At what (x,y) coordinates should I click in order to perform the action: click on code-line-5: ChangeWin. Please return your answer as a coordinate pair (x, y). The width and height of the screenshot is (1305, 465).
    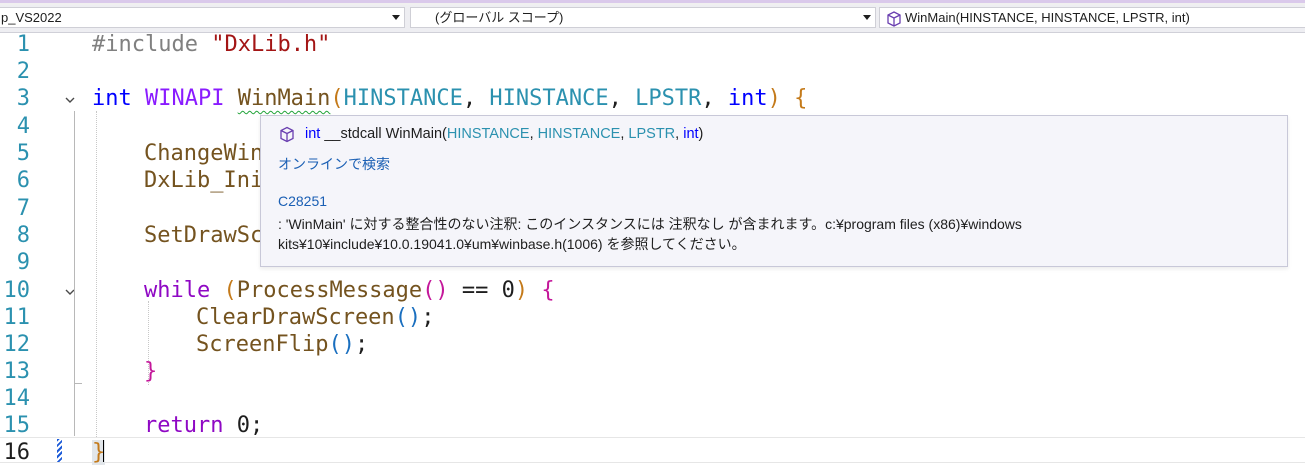
    Looking at the image, I should click on (203, 153).